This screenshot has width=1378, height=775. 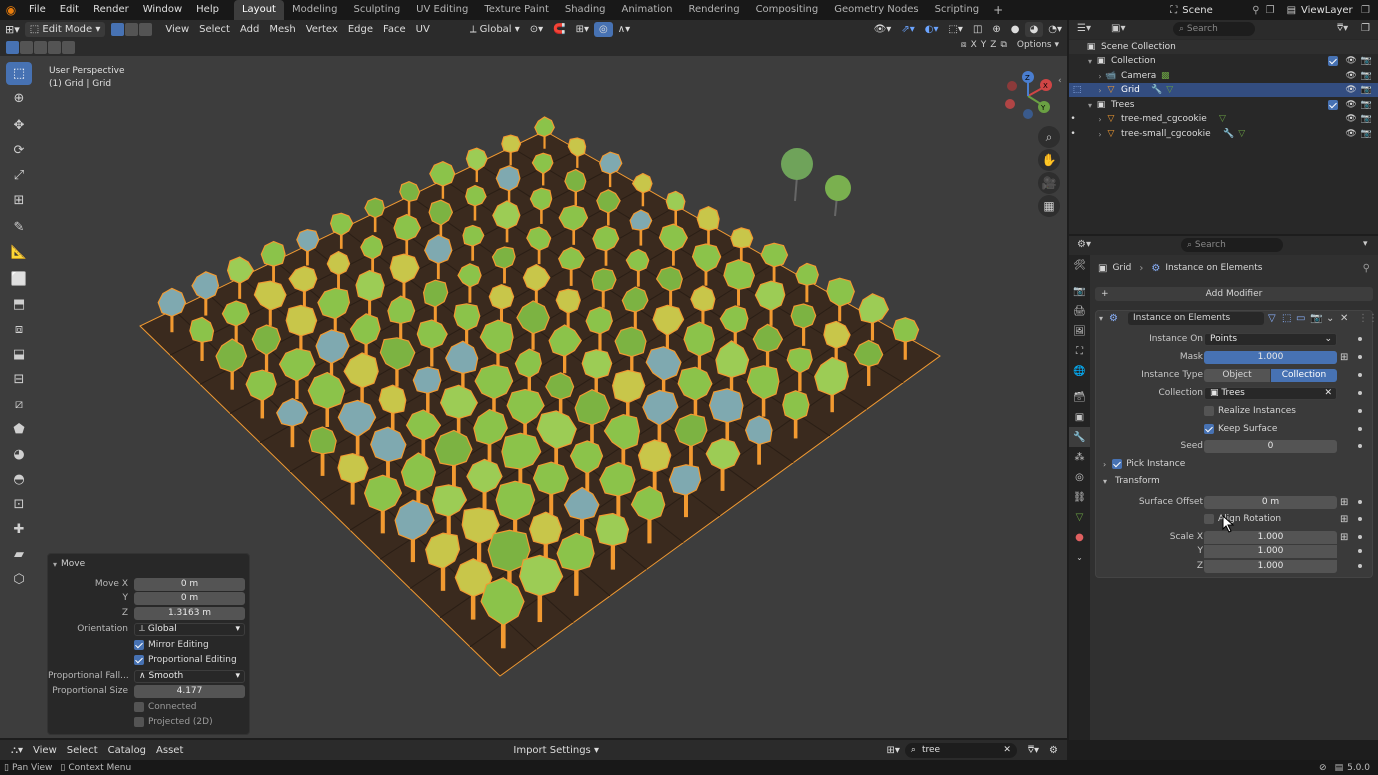 I want to click on asset-search-input: ⌕ tree ✕, so click(x=960, y=750).